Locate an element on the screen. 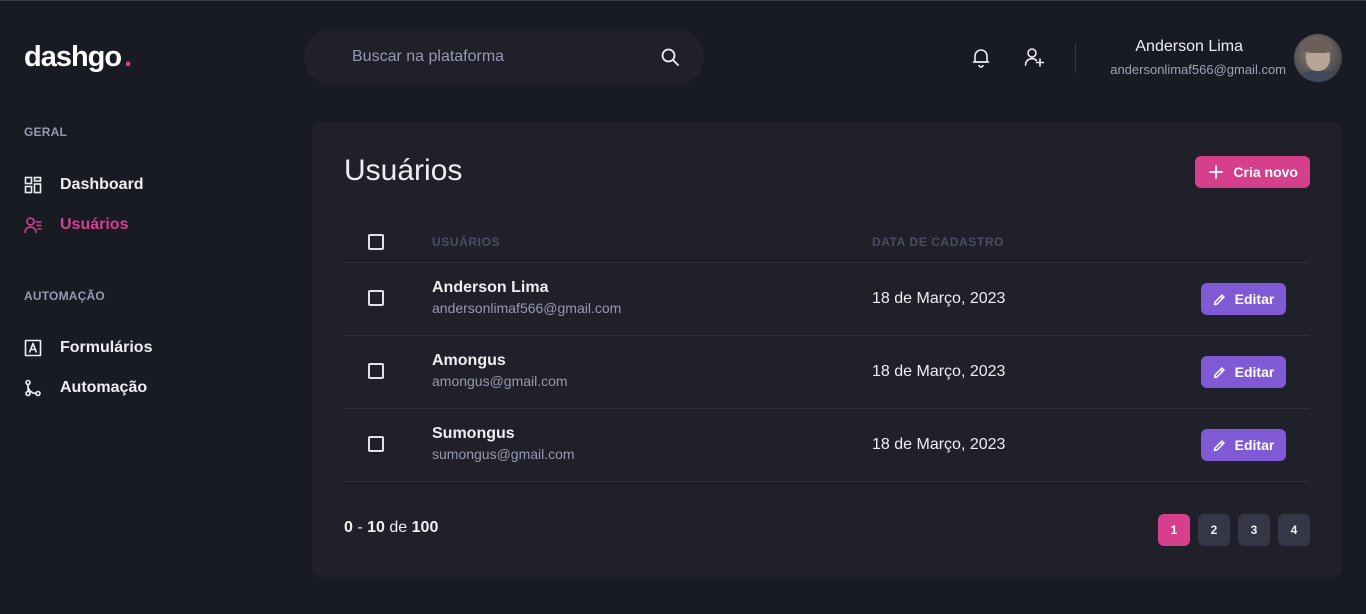  column-header-date: DATA DE CADASTRO is located at coordinates (938, 242).